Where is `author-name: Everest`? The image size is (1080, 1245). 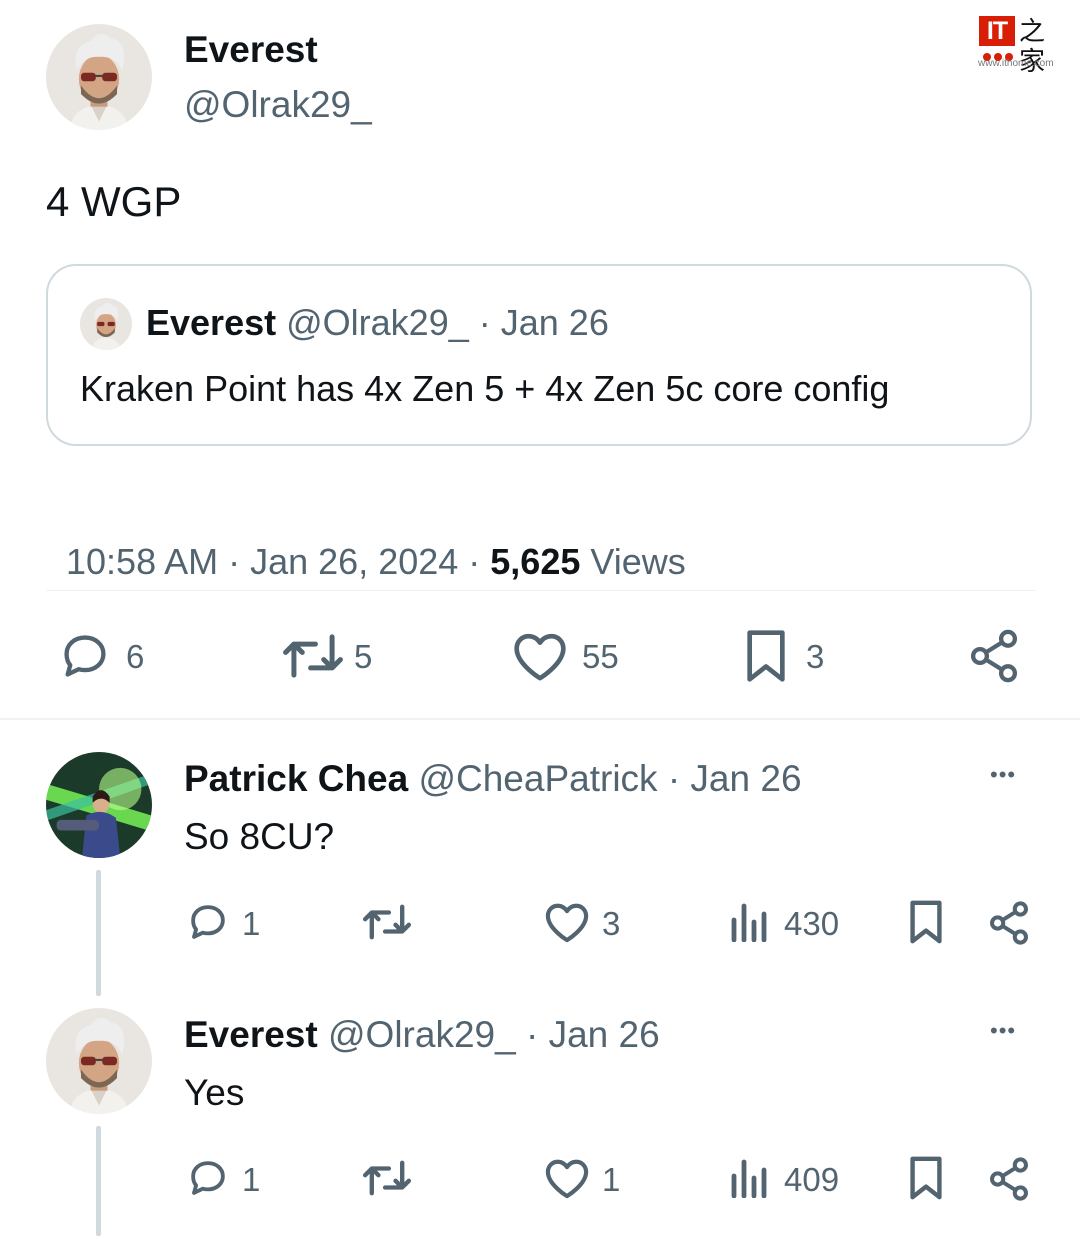
author-name: Everest is located at coordinates (251, 50).